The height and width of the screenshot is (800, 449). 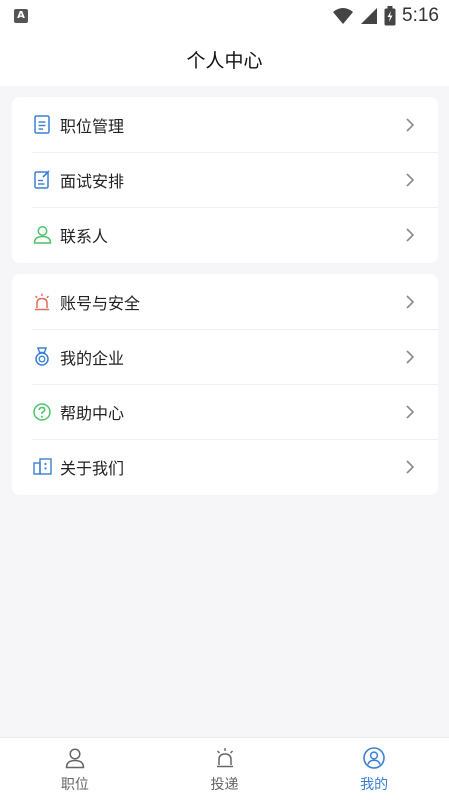 I want to click on user-circle-icon, so click(x=374, y=758).